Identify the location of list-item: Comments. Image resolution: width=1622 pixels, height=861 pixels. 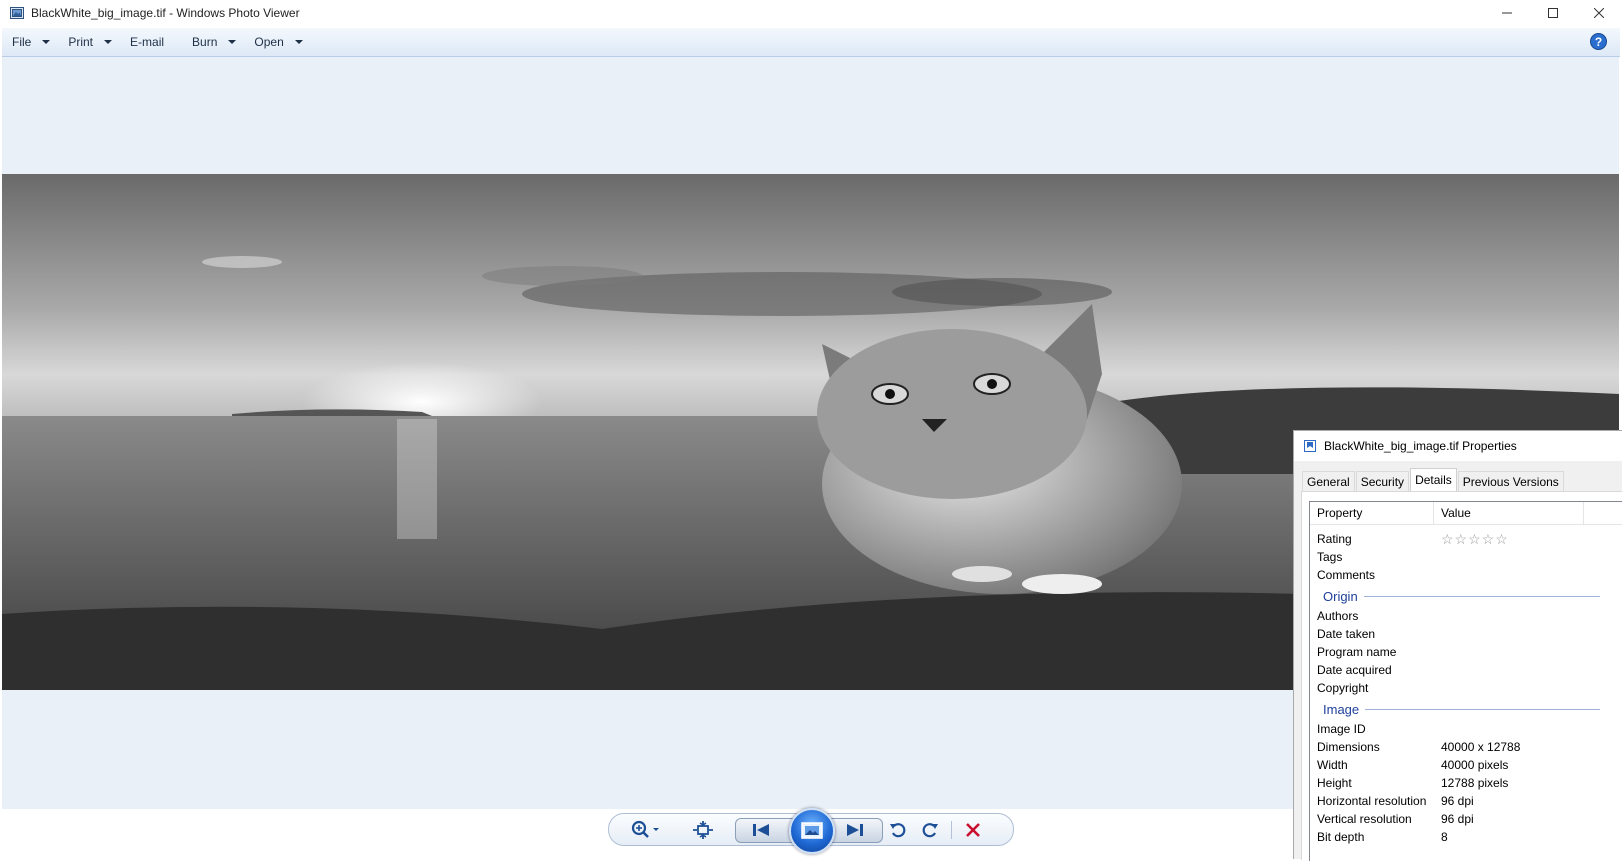
(1466, 575).